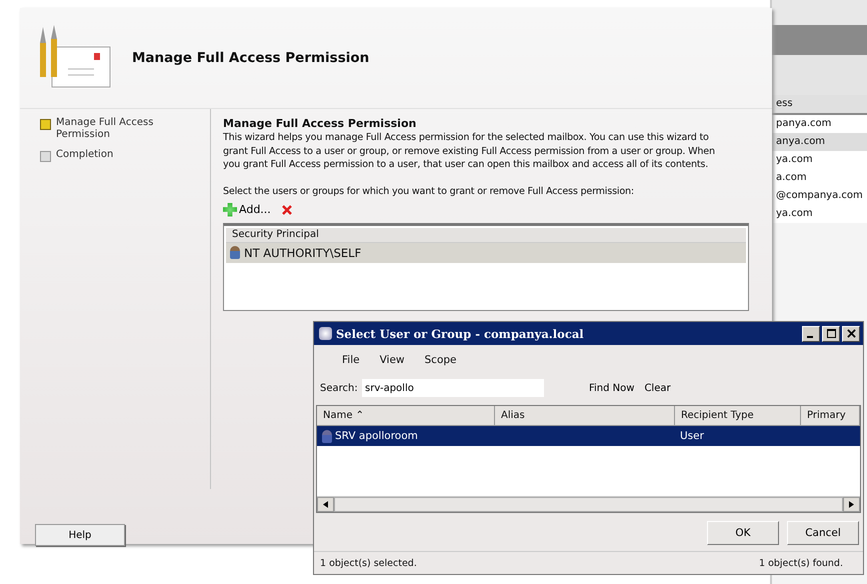 The width and height of the screenshot is (867, 584). Describe the element at coordinates (486, 235) in the screenshot. I see `column-header: Security Principal` at that location.